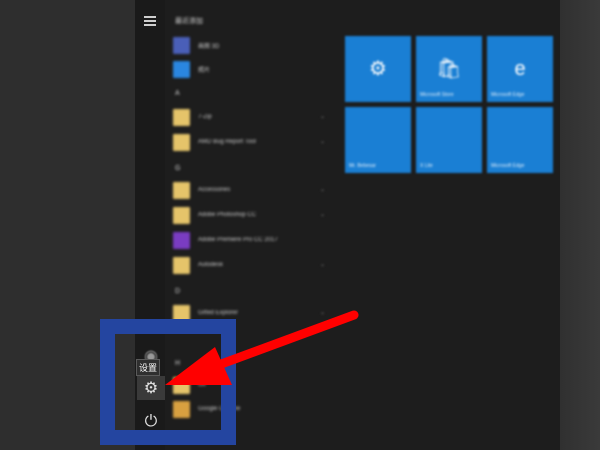 The width and height of the screenshot is (600, 450). I want to click on app-item-paint3d: 画图 3D, so click(253, 45).